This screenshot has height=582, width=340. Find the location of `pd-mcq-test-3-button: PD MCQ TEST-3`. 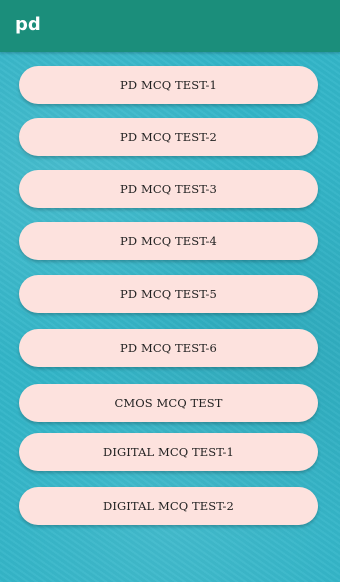

pd-mcq-test-3-button: PD MCQ TEST-3 is located at coordinates (168, 189).